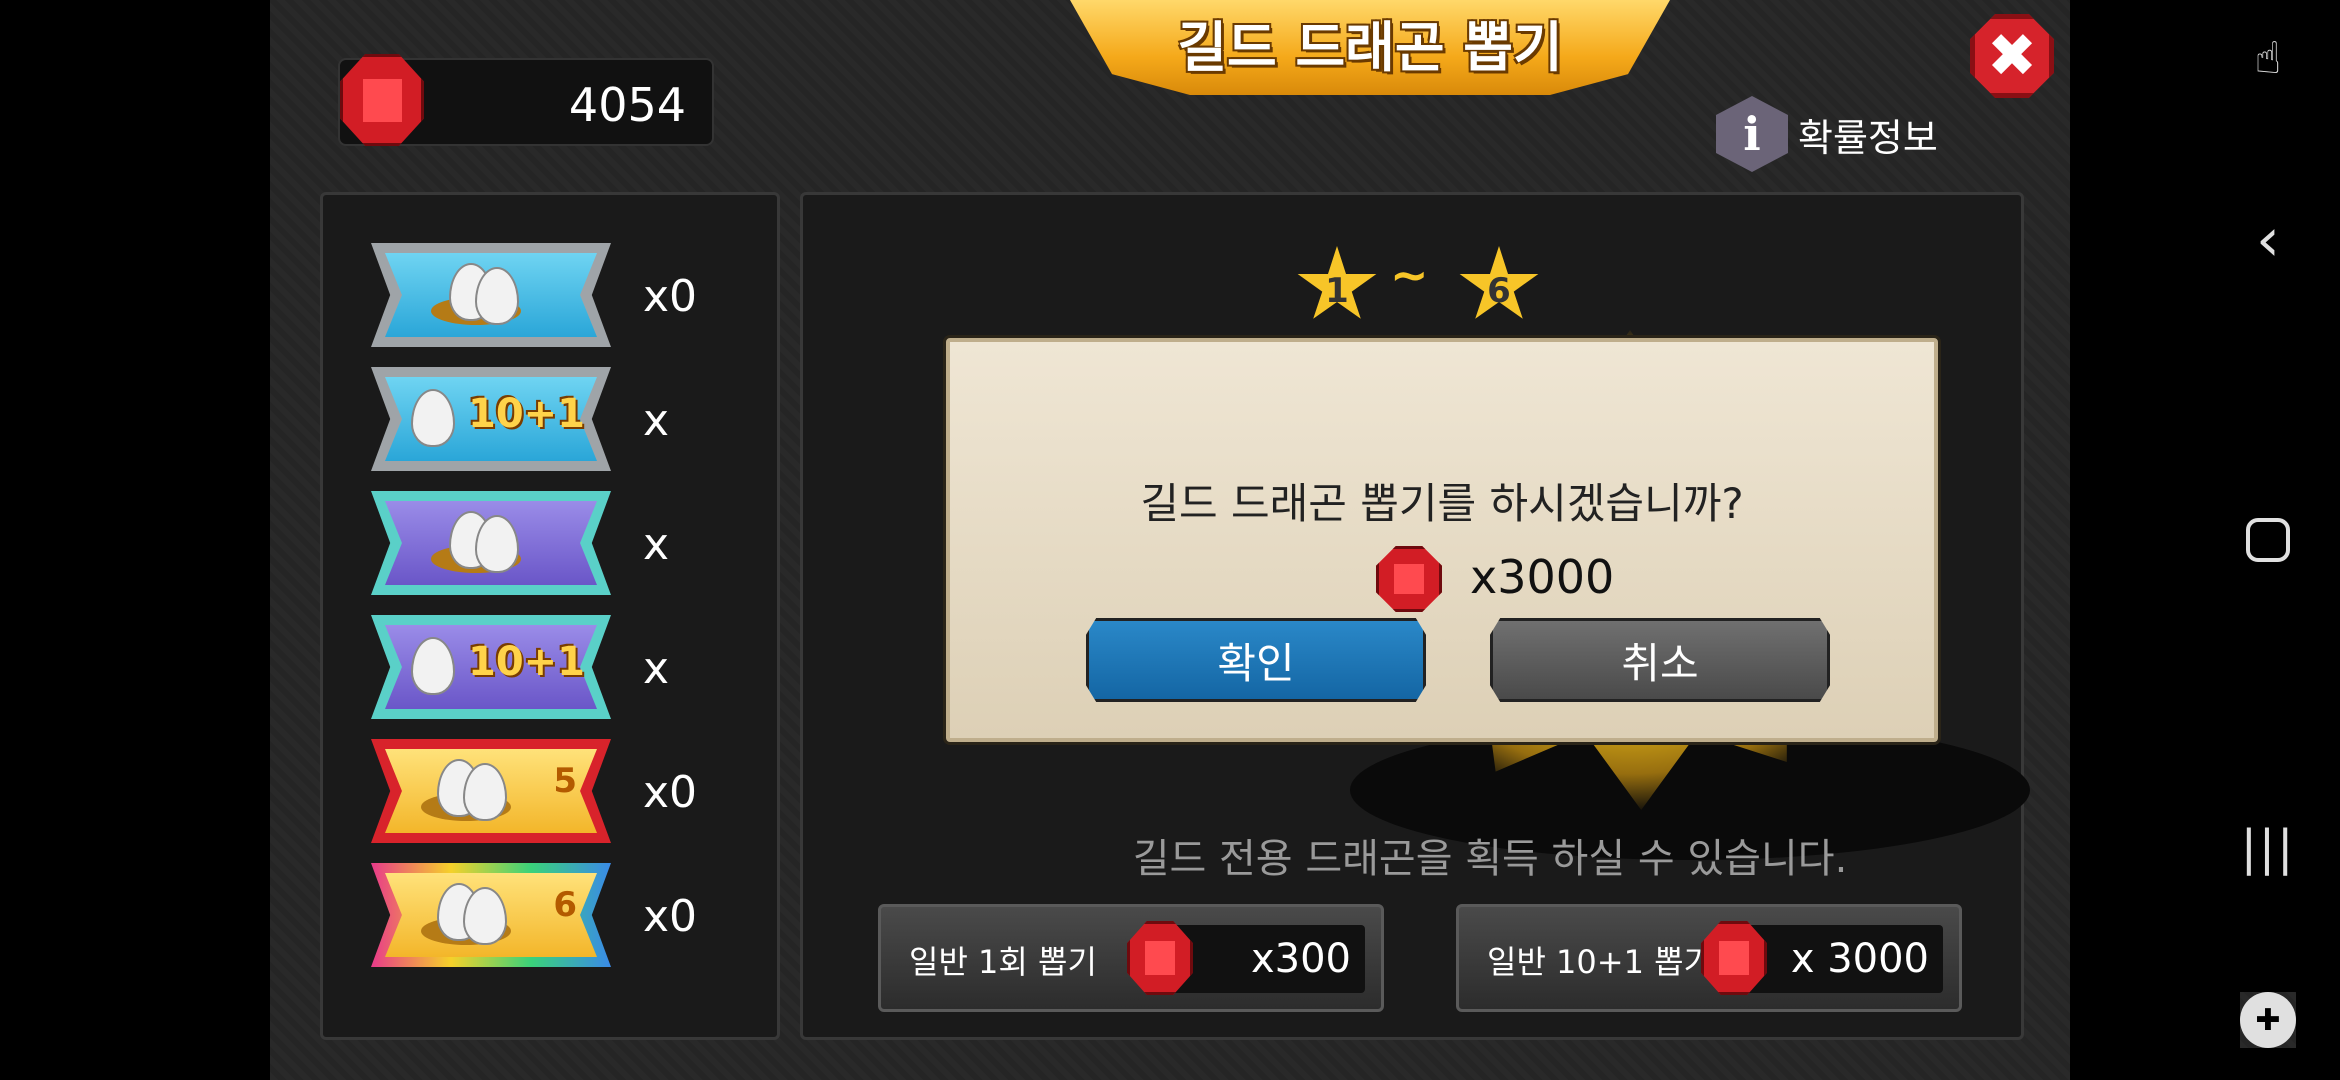  I want to click on home-icon, so click(2268, 540).